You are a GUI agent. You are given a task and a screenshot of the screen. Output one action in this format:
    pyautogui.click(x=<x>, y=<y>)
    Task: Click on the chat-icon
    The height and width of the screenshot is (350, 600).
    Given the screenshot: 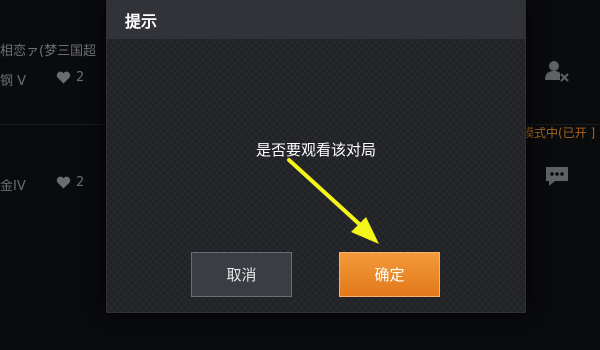 What is the action you would take?
    pyautogui.click(x=557, y=176)
    